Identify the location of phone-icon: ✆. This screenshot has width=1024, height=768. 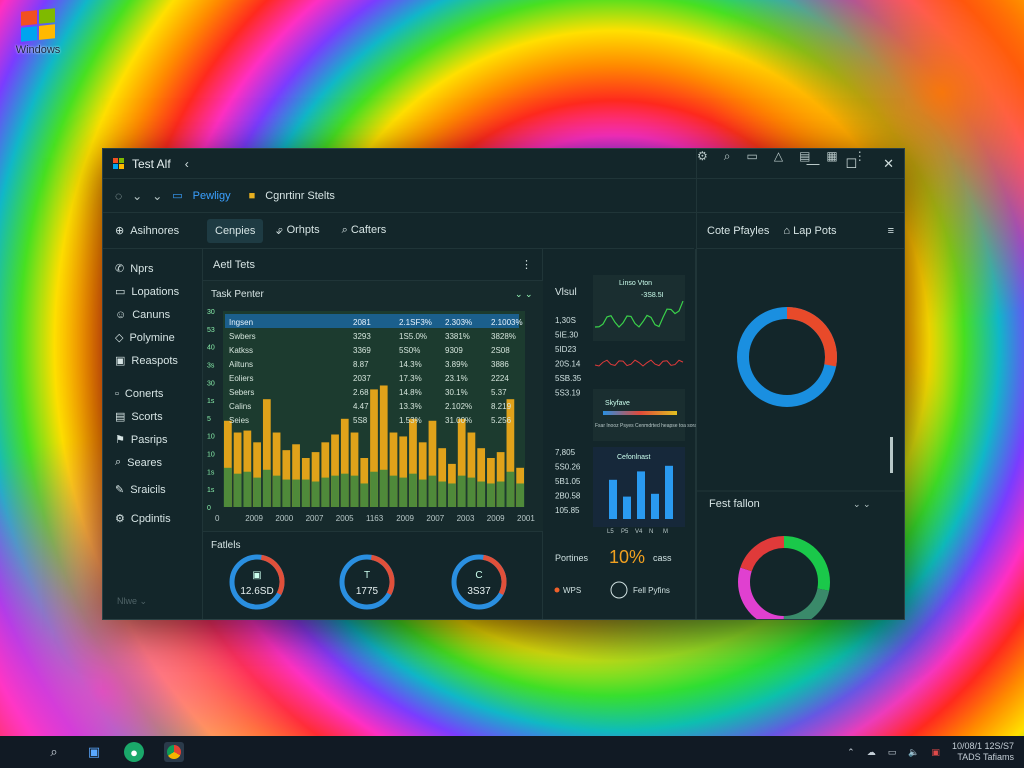
(120, 269).